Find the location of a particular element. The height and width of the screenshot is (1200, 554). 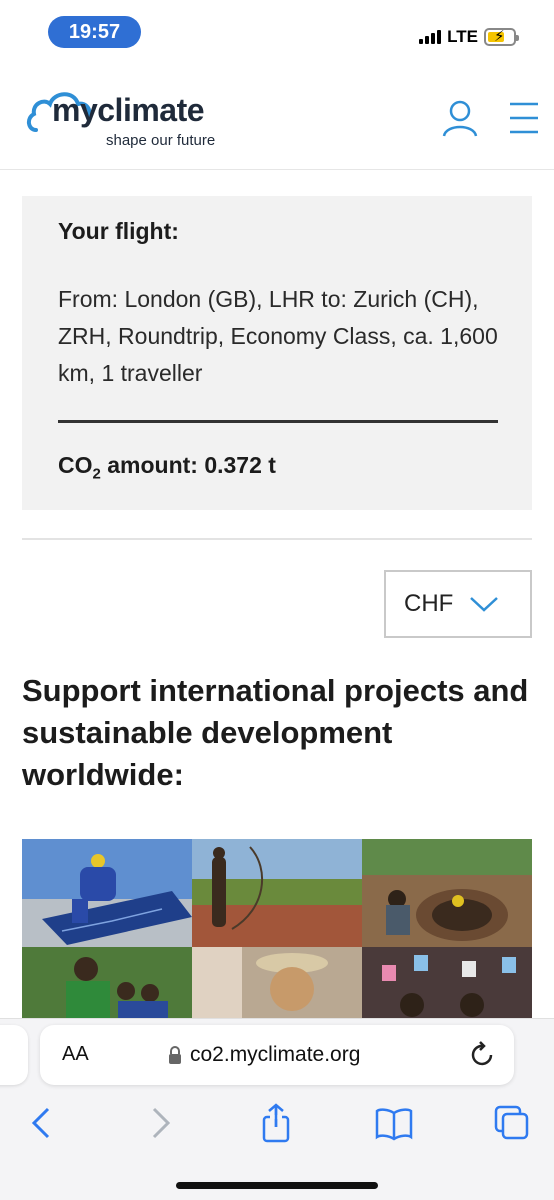

reload-icon is located at coordinates (483, 1055).